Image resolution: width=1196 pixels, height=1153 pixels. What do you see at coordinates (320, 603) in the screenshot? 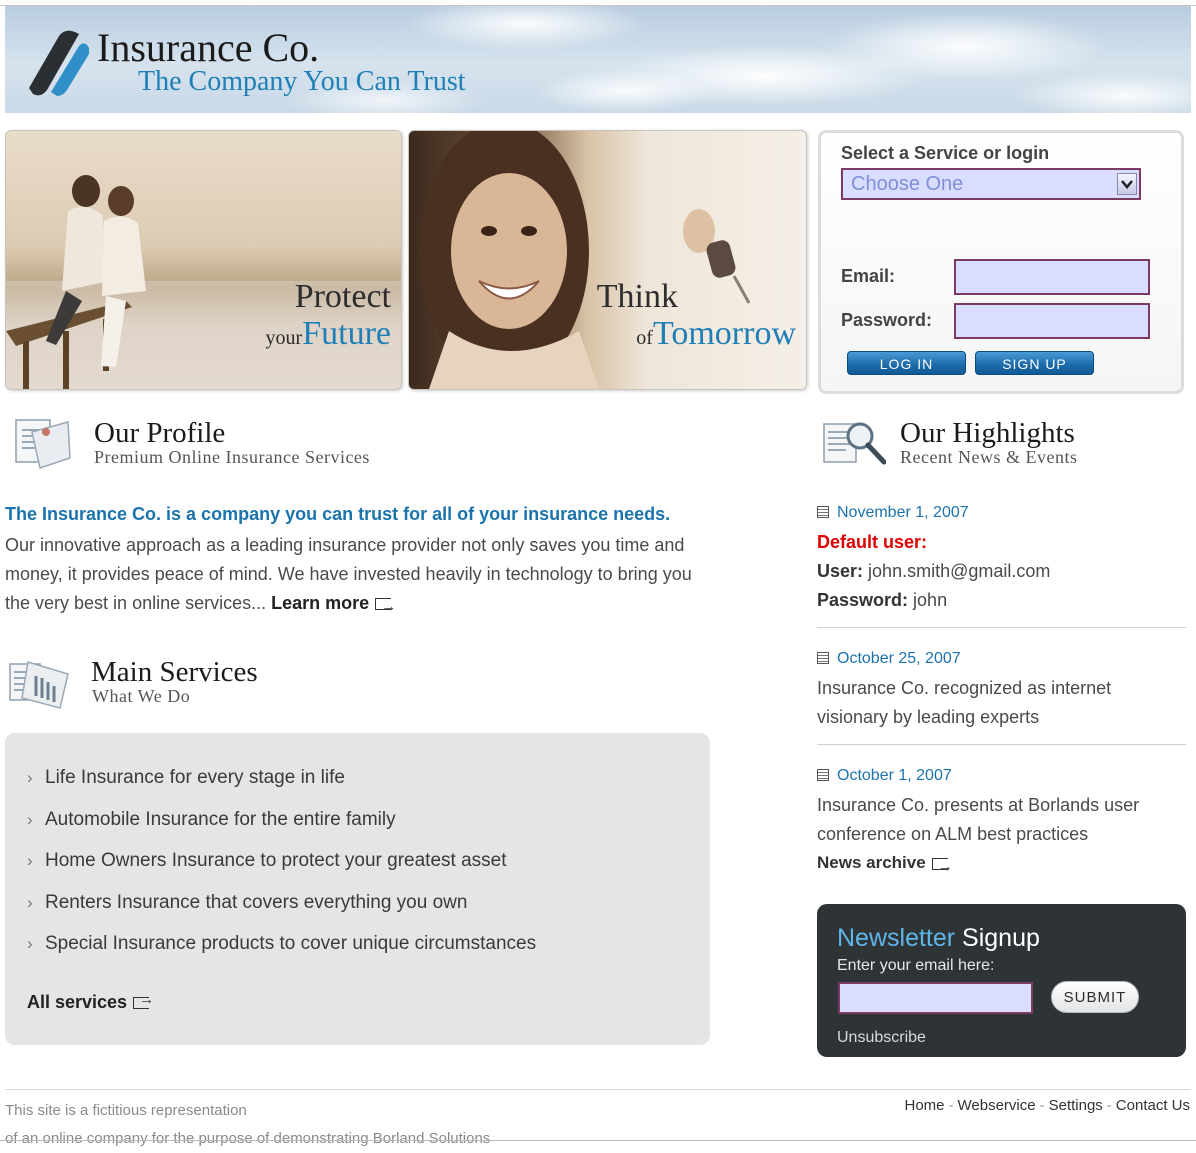
I see `learn-more-label: Learn more` at bounding box center [320, 603].